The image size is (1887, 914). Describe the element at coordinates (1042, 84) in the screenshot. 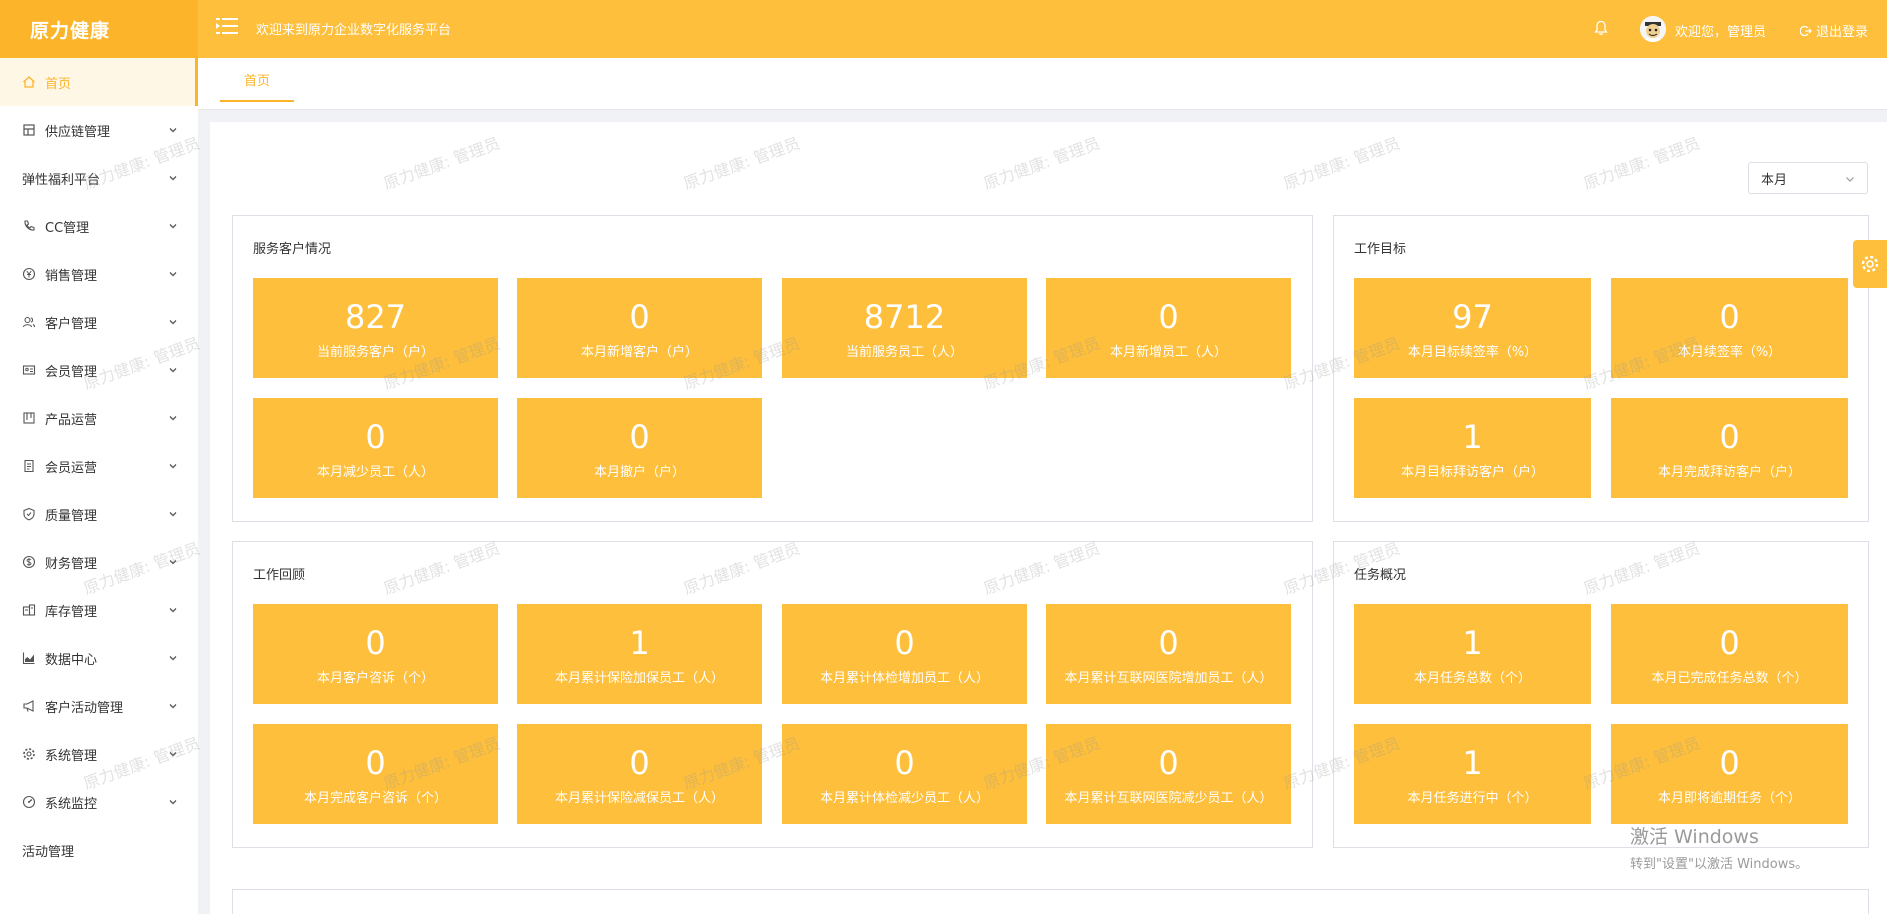

I see `tab-bar: 首页` at that location.